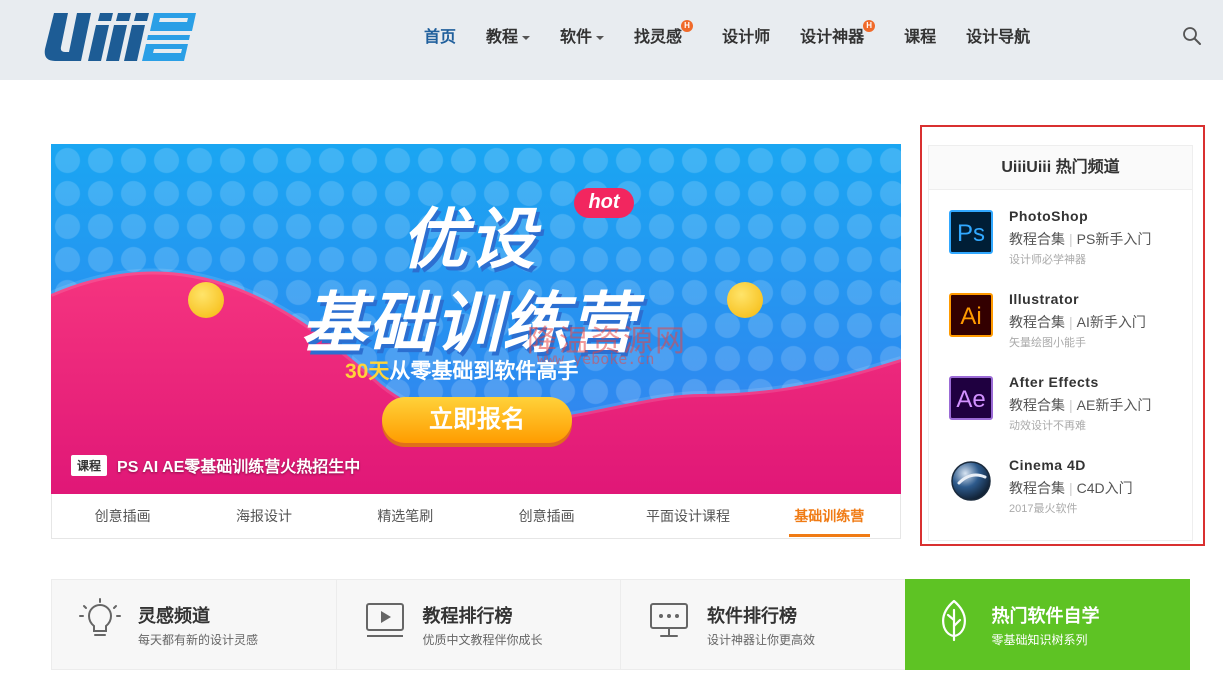  What do you see at coordinates (752, 616) in the screenshot?
I see `feature-title: 软件排行榜` at bounding box center [752, 616].